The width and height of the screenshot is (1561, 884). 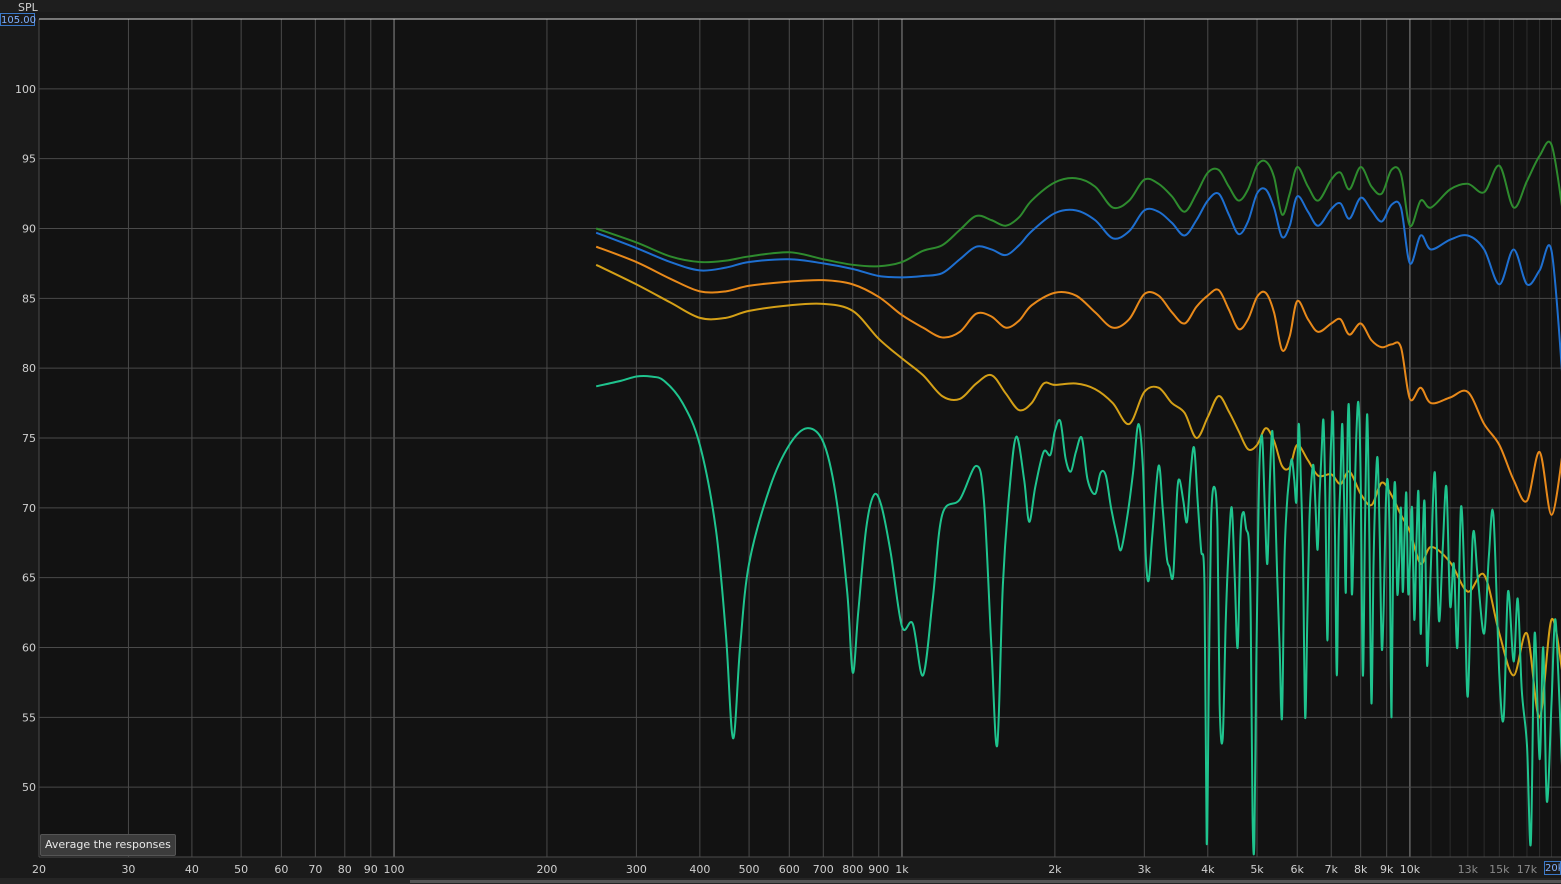 I want to click on x-tick-label: 500, so click(x=749, y=869).